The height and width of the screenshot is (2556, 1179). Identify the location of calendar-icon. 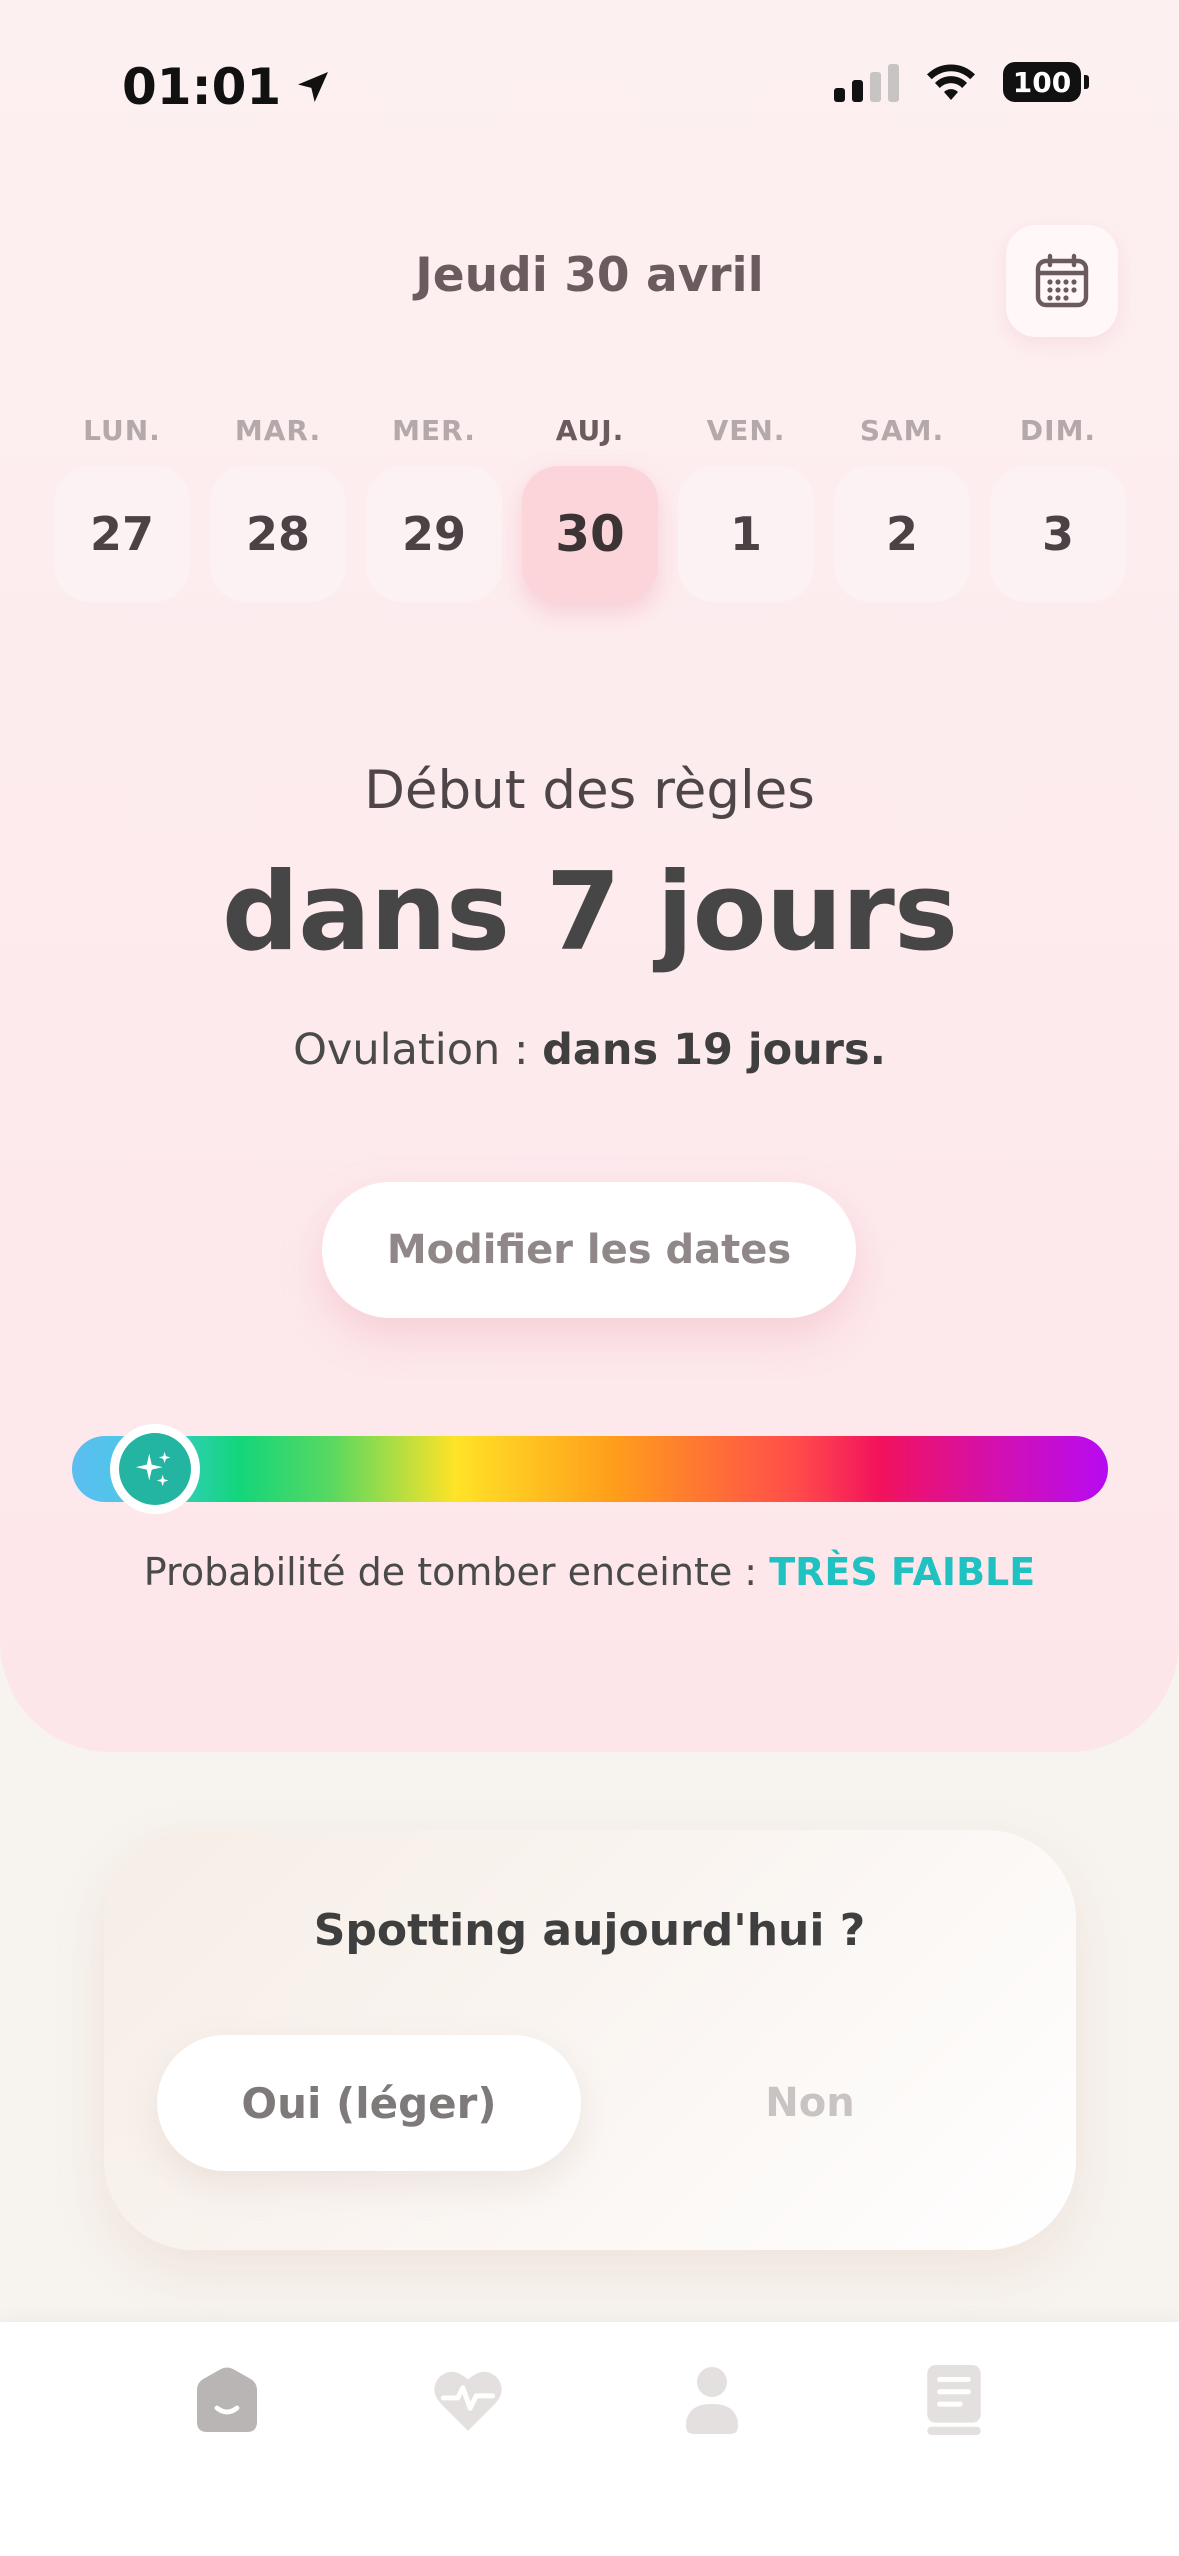
(1062, 280).